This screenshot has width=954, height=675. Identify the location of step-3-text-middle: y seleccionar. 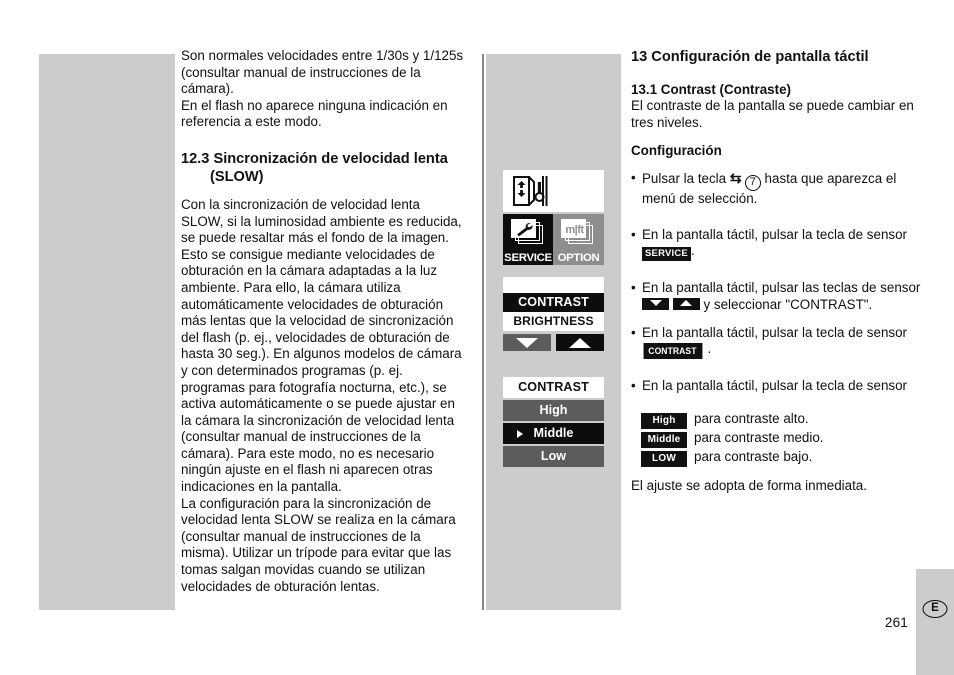
(742, 304).